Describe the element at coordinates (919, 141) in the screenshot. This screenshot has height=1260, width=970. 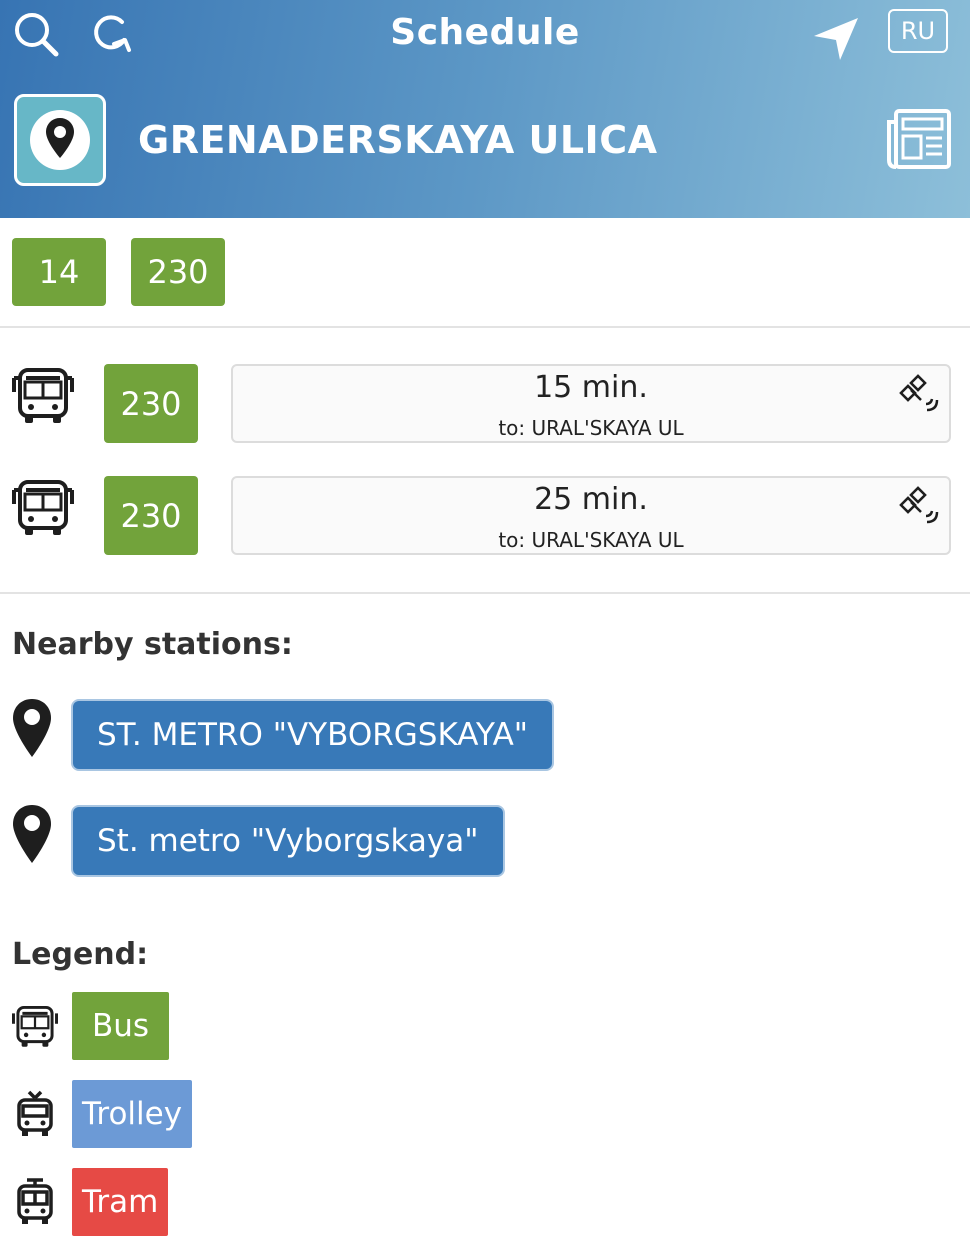
I see `news-icon` at that location.